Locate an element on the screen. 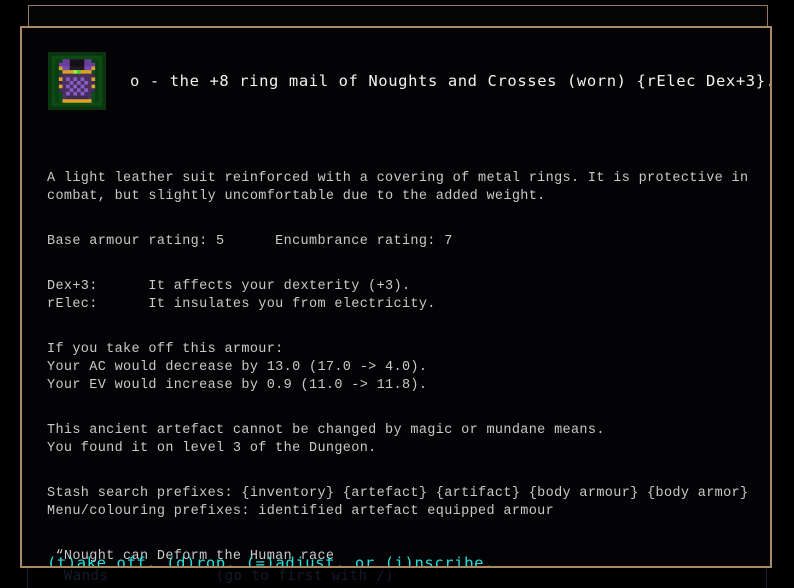  takeoff-header: If you take off this armour: is located at coordinates (165, 349).